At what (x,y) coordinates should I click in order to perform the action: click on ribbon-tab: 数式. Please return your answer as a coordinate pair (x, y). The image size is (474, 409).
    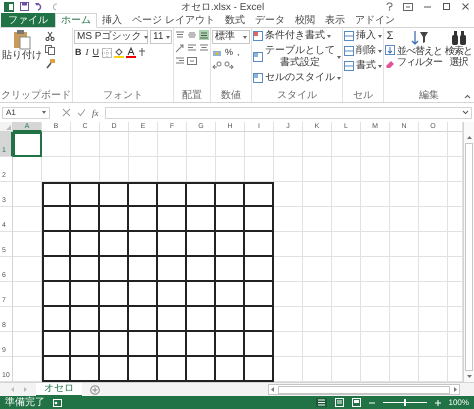
    Looking at the image, I should click on (235, 20).